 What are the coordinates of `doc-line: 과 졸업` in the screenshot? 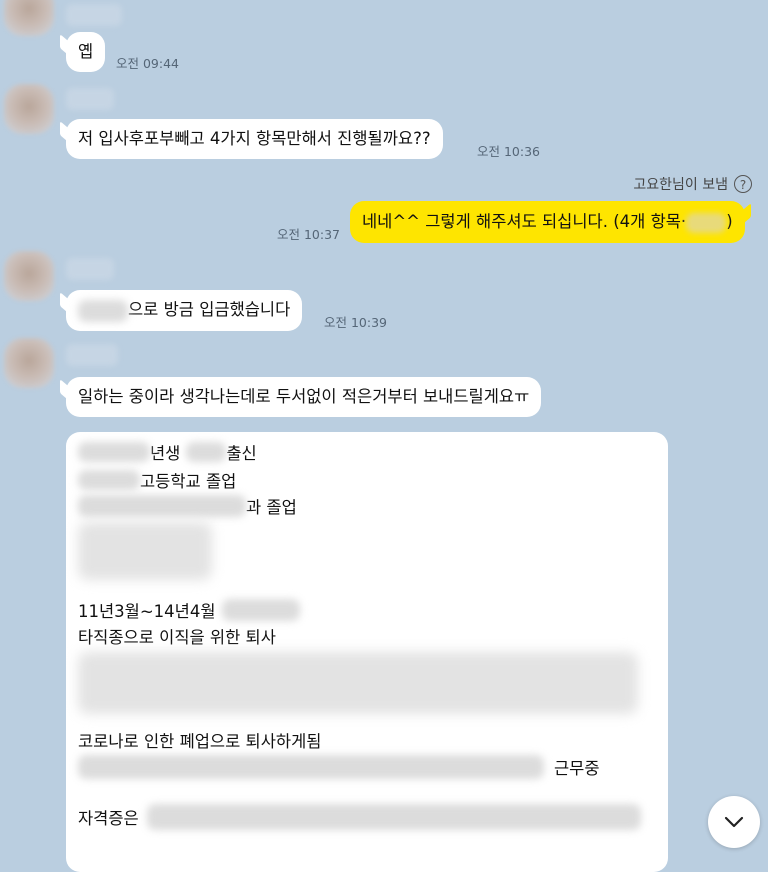 It's located at (187, 506).